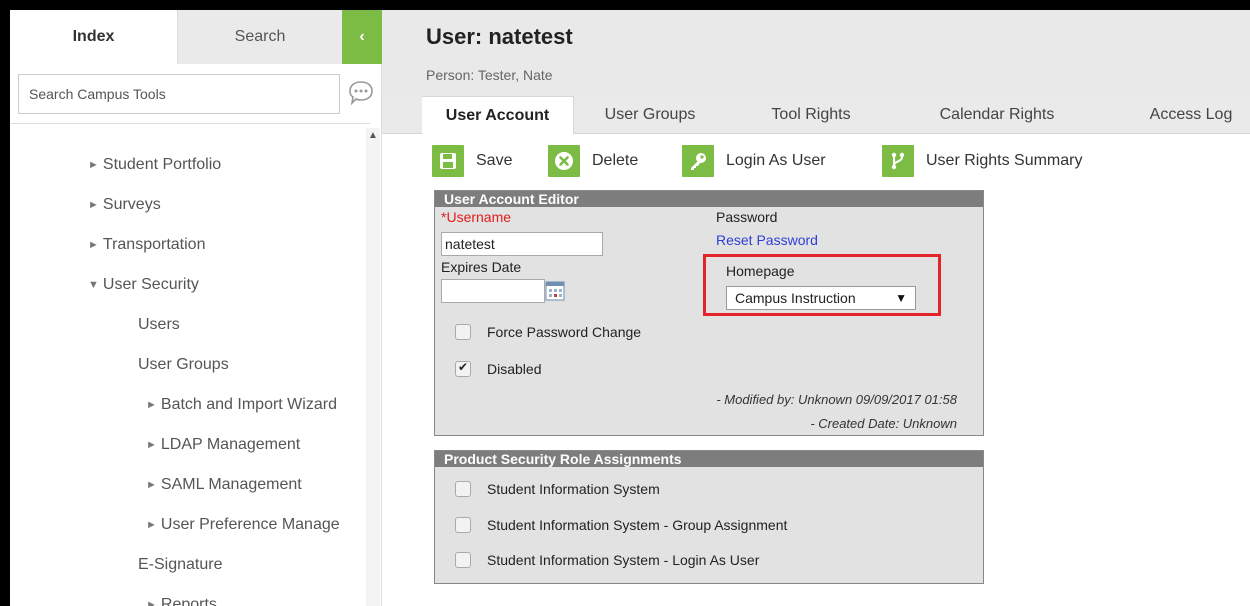 The height and width of the screenshot is (606, 1250). Describe the element at coordinates (373, 136) in the screenshot. I see `scroll-up-arrow-icon: ▲` at that location.